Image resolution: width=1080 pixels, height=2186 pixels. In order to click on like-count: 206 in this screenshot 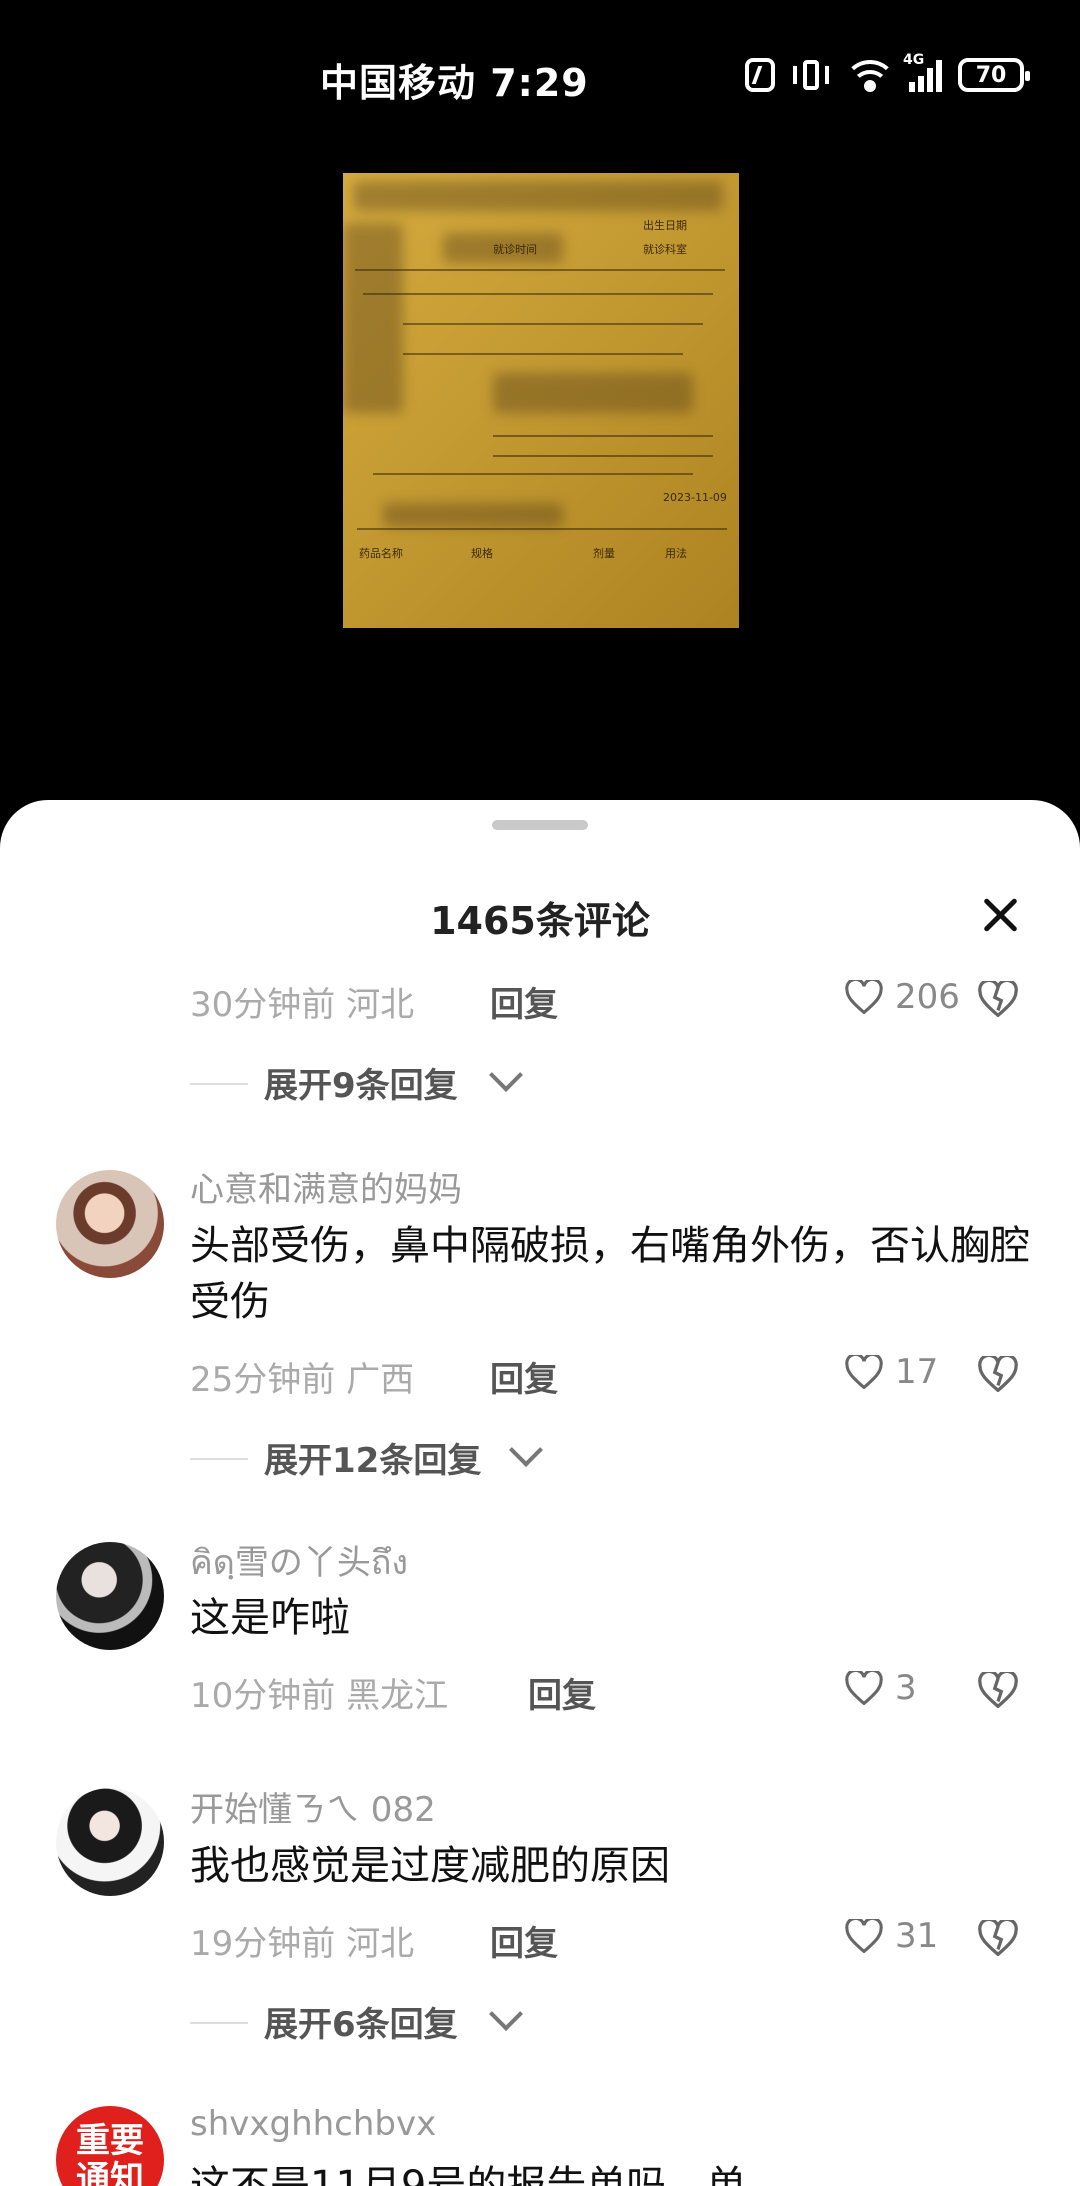, I will do `click(927, 997)`.